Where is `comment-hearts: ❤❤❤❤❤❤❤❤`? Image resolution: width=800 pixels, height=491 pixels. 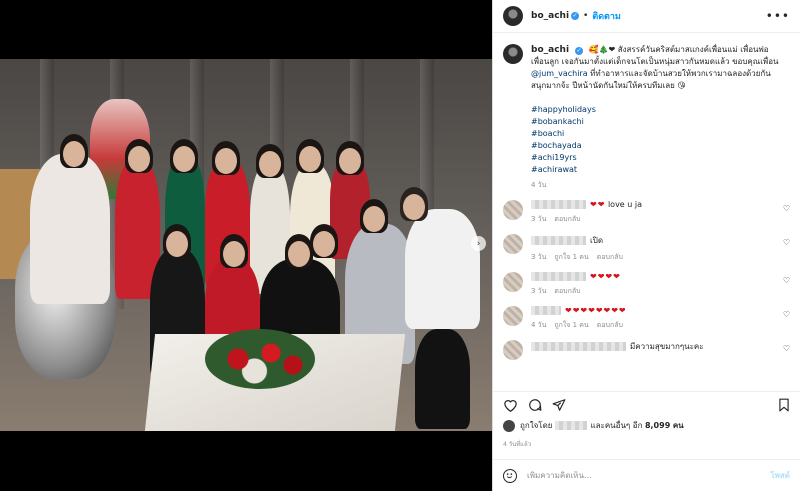 comment-hearts: ❤❤❤❤❤❤❤❤ is located at coordinates (596, 310).